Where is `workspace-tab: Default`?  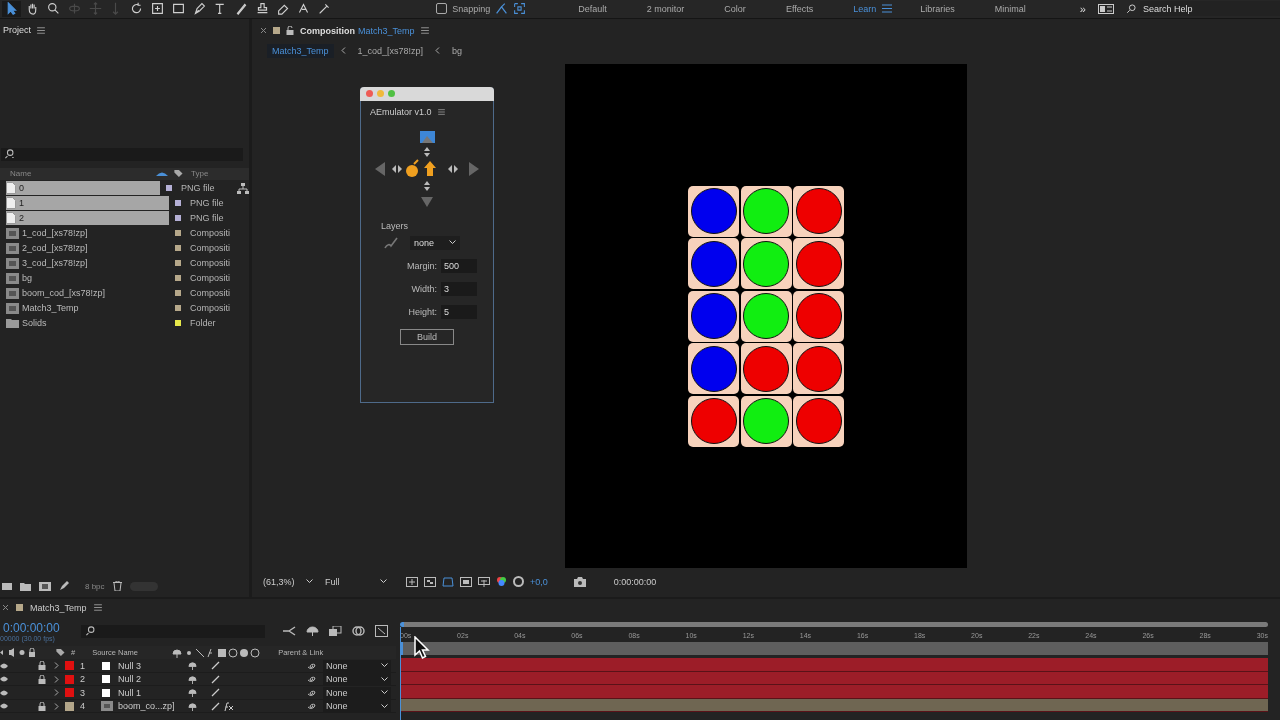
workspace-tab: Default is located at coordinates (592, 8).